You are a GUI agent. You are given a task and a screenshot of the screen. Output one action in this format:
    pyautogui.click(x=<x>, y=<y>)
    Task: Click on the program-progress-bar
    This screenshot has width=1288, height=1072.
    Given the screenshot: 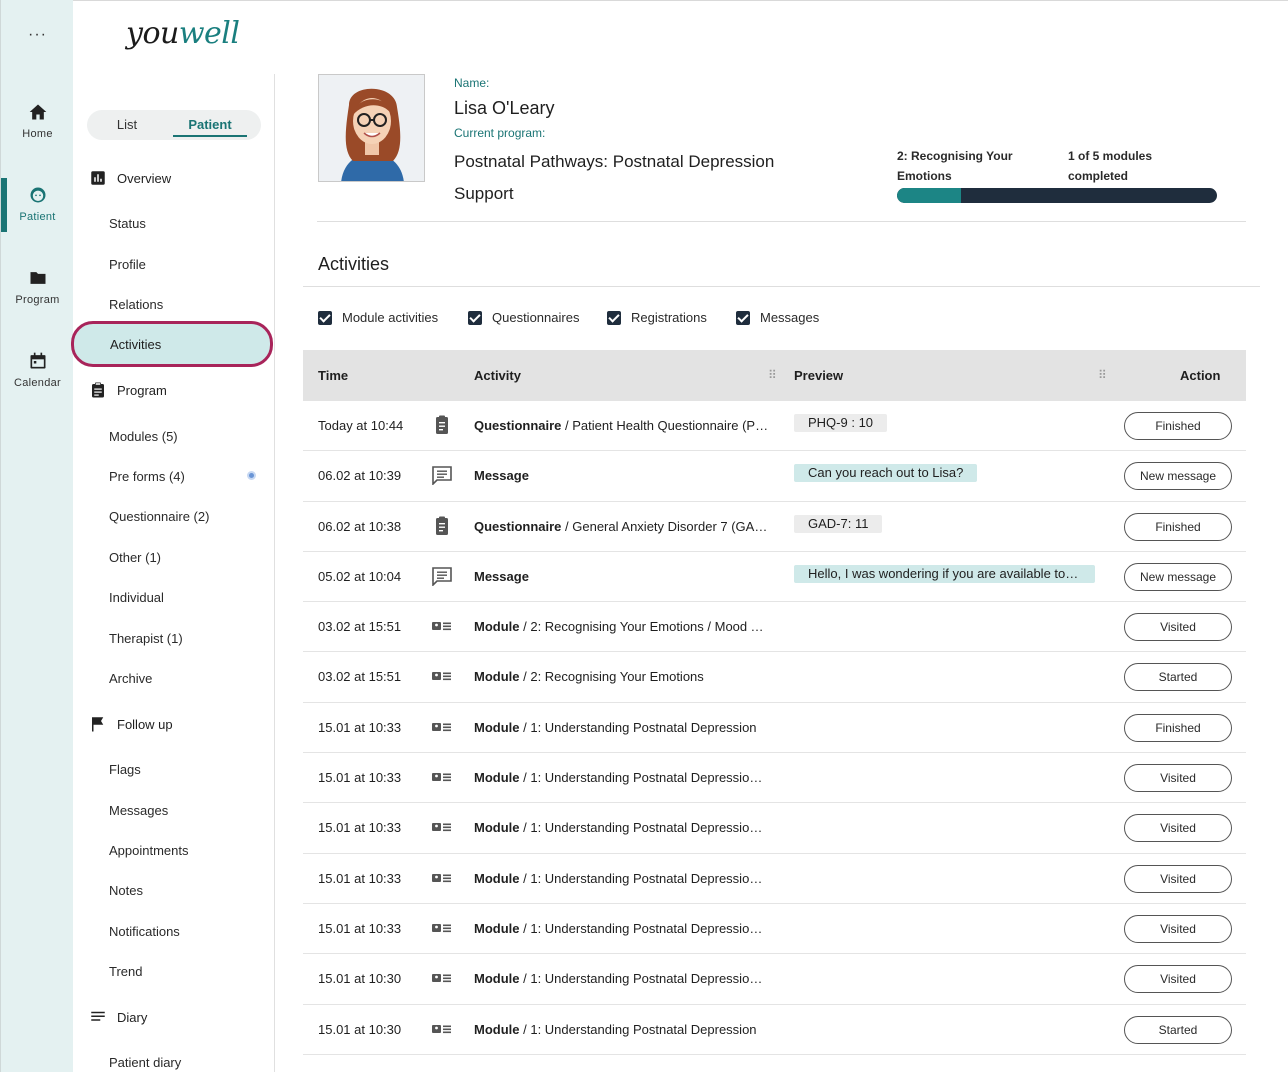 What is the action you would take?
    pyautogui.click(x=1057, y=195)
    